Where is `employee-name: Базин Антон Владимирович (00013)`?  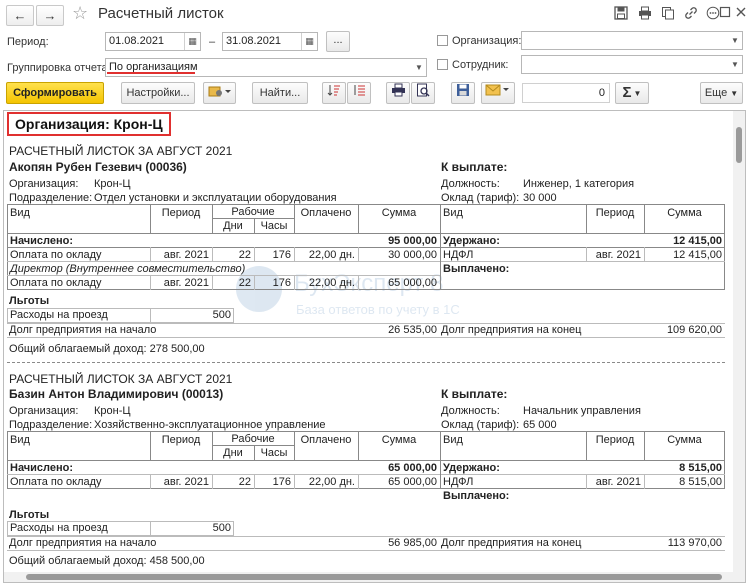 employee-name: Базин Антон Владимирович (00013) is located at coordinates (116, 394).